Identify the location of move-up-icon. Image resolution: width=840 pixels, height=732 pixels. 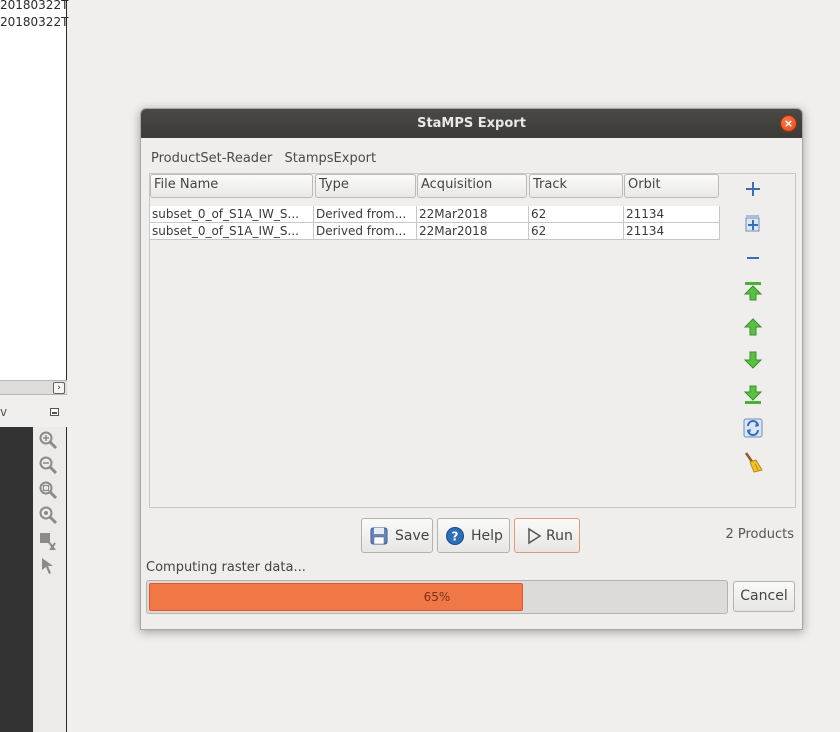
(753, 327).